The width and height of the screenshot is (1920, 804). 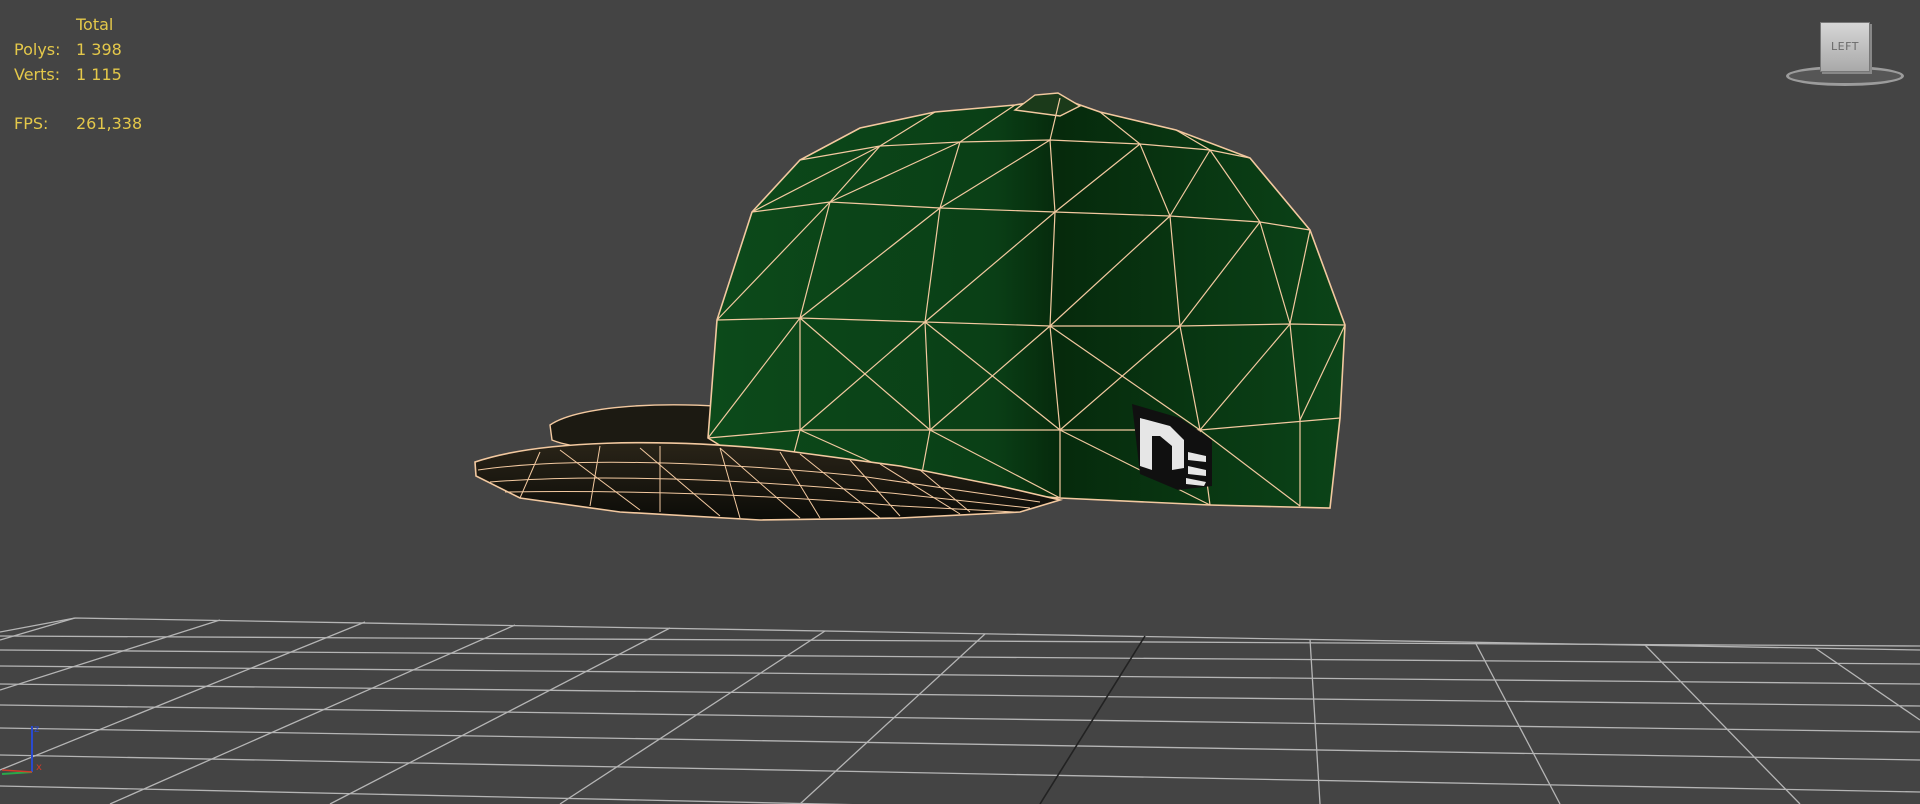 What do you see at coordinates (21, 749) in the screenshot?
I see `axis-tripod: z x` at bounding box center [21, 749].